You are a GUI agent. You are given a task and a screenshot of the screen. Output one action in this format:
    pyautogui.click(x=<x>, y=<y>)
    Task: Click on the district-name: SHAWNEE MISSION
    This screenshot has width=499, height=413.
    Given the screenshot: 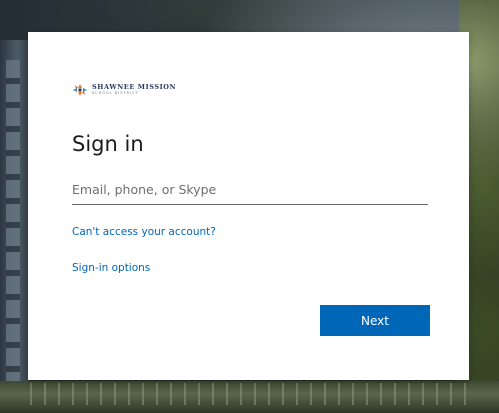 What is the action you would take?
    pyautogui.click(x=134, y=87)
    